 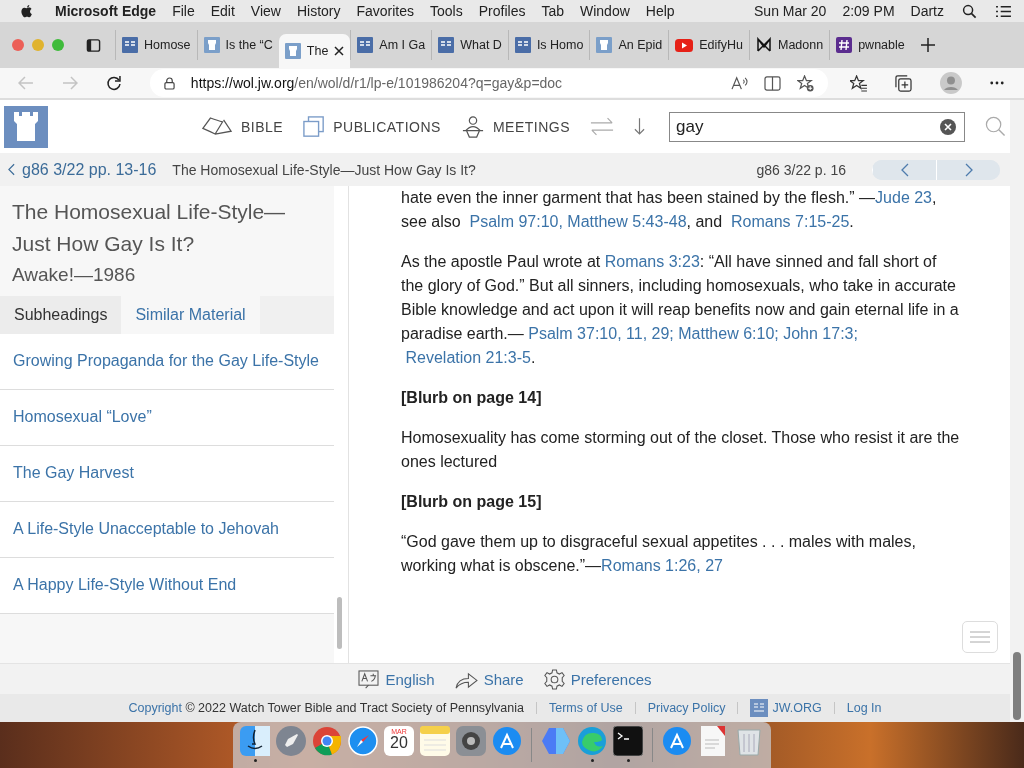 What do you see at coordinates (628, 741) in the screenshot?
I see `terminal-app-icon` at bounding box center [628, 741].